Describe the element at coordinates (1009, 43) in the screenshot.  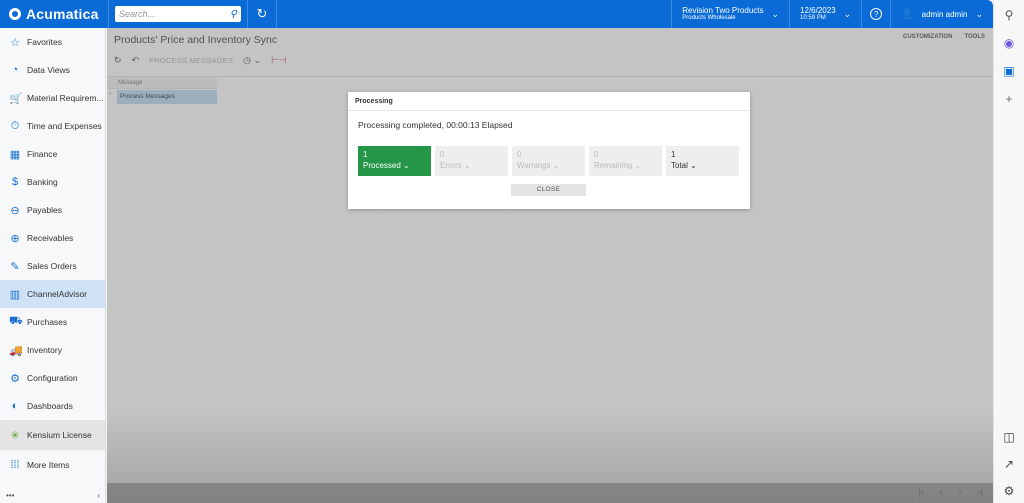
I see `copilot-icon: ◉` at that location.